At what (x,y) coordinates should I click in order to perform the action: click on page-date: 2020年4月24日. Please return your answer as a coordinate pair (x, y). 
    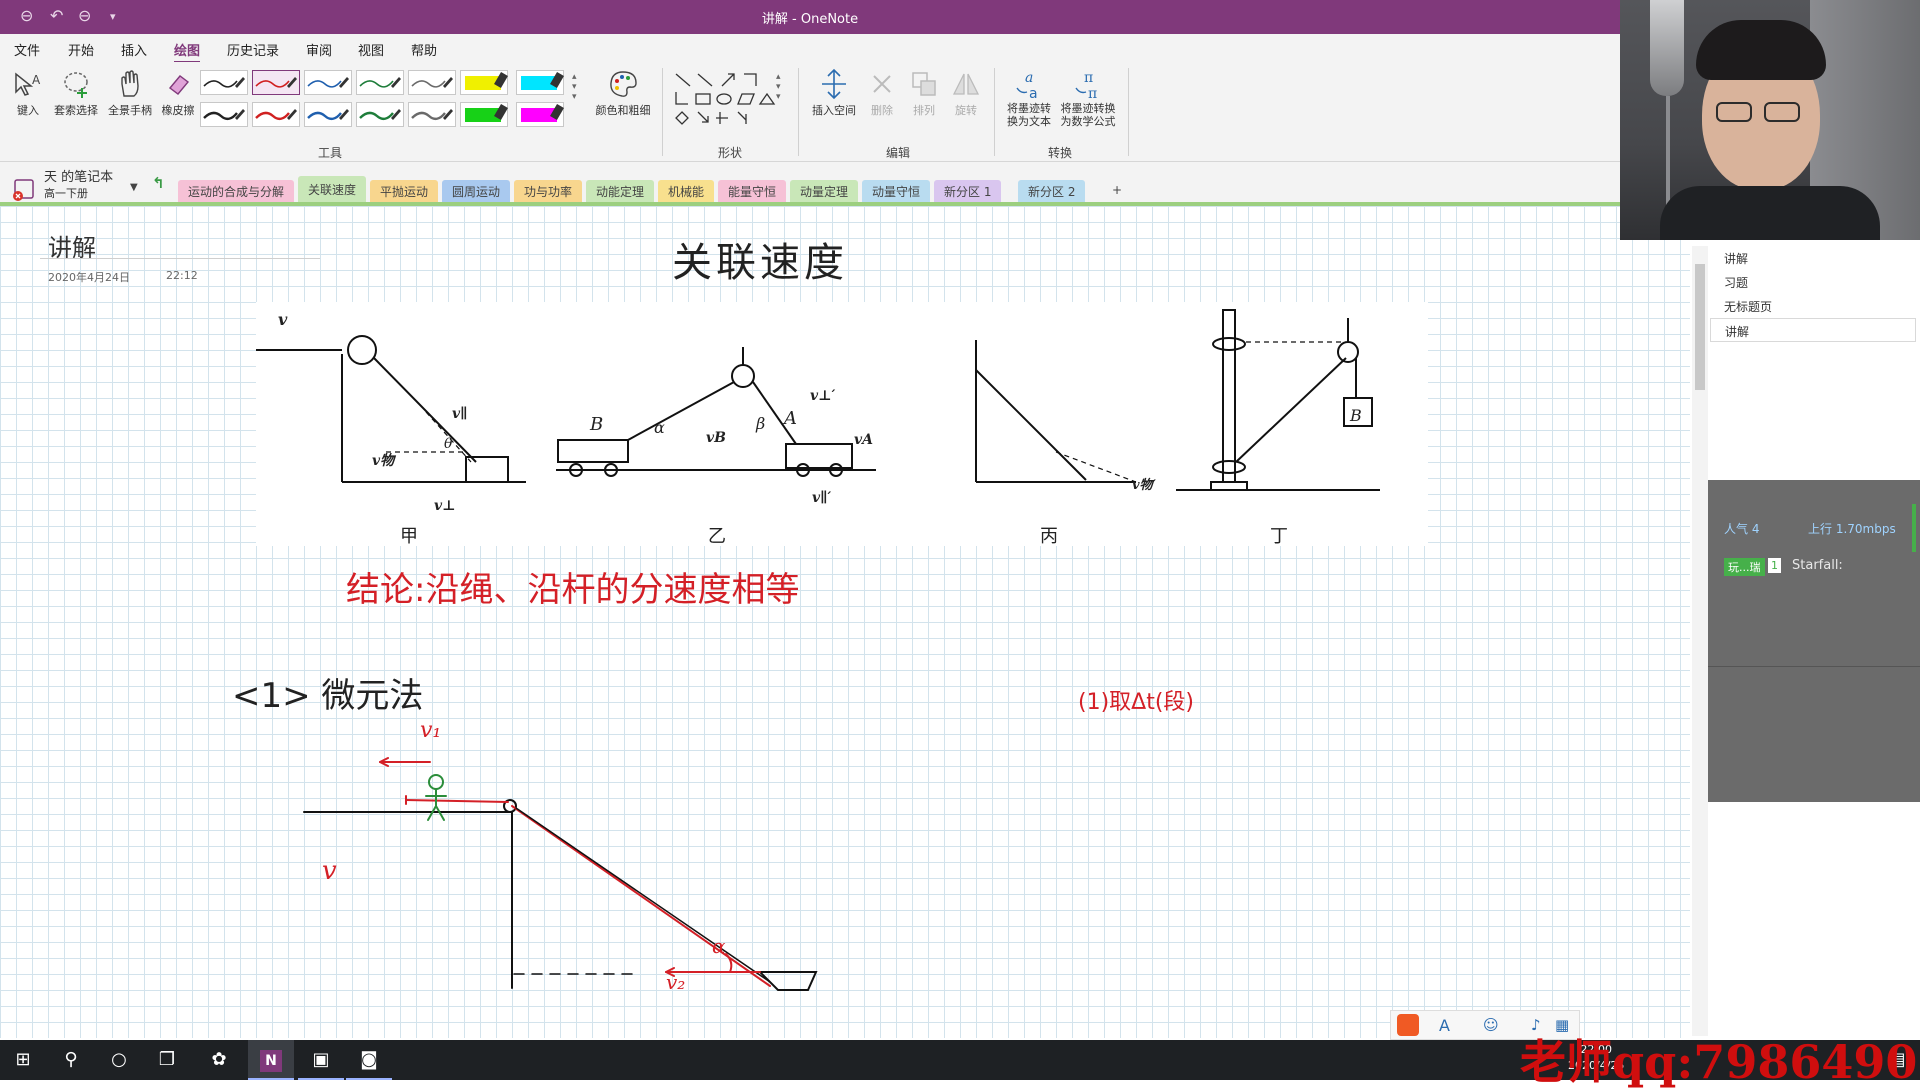
    Looking at the image, I should click on (89, 277).